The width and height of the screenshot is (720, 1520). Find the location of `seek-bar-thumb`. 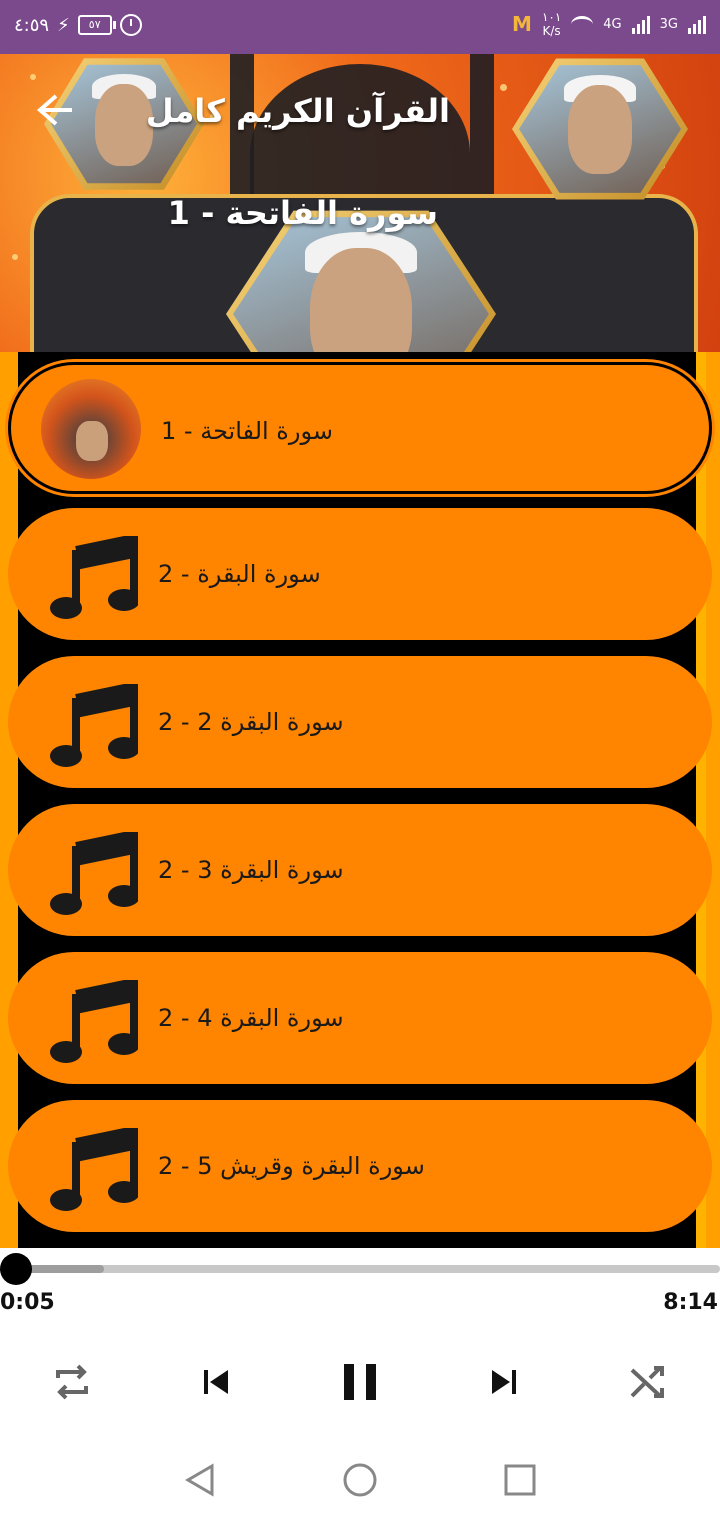

seek-bar-thumb is located at coordinates (16, 1269).